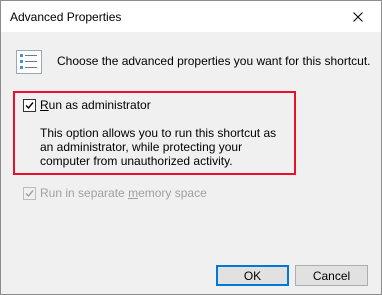 The image size is (382, 295). I want to click on separate-memory-label: Run in separate memory space, so click(123, 193).